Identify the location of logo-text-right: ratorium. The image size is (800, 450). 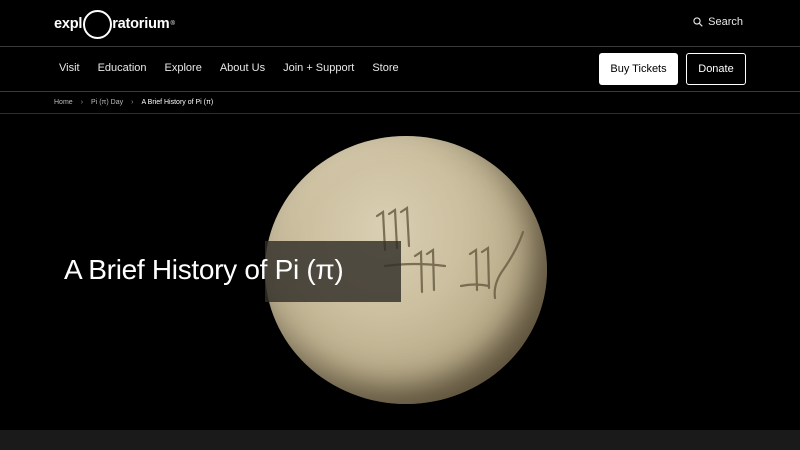
(141, 24).